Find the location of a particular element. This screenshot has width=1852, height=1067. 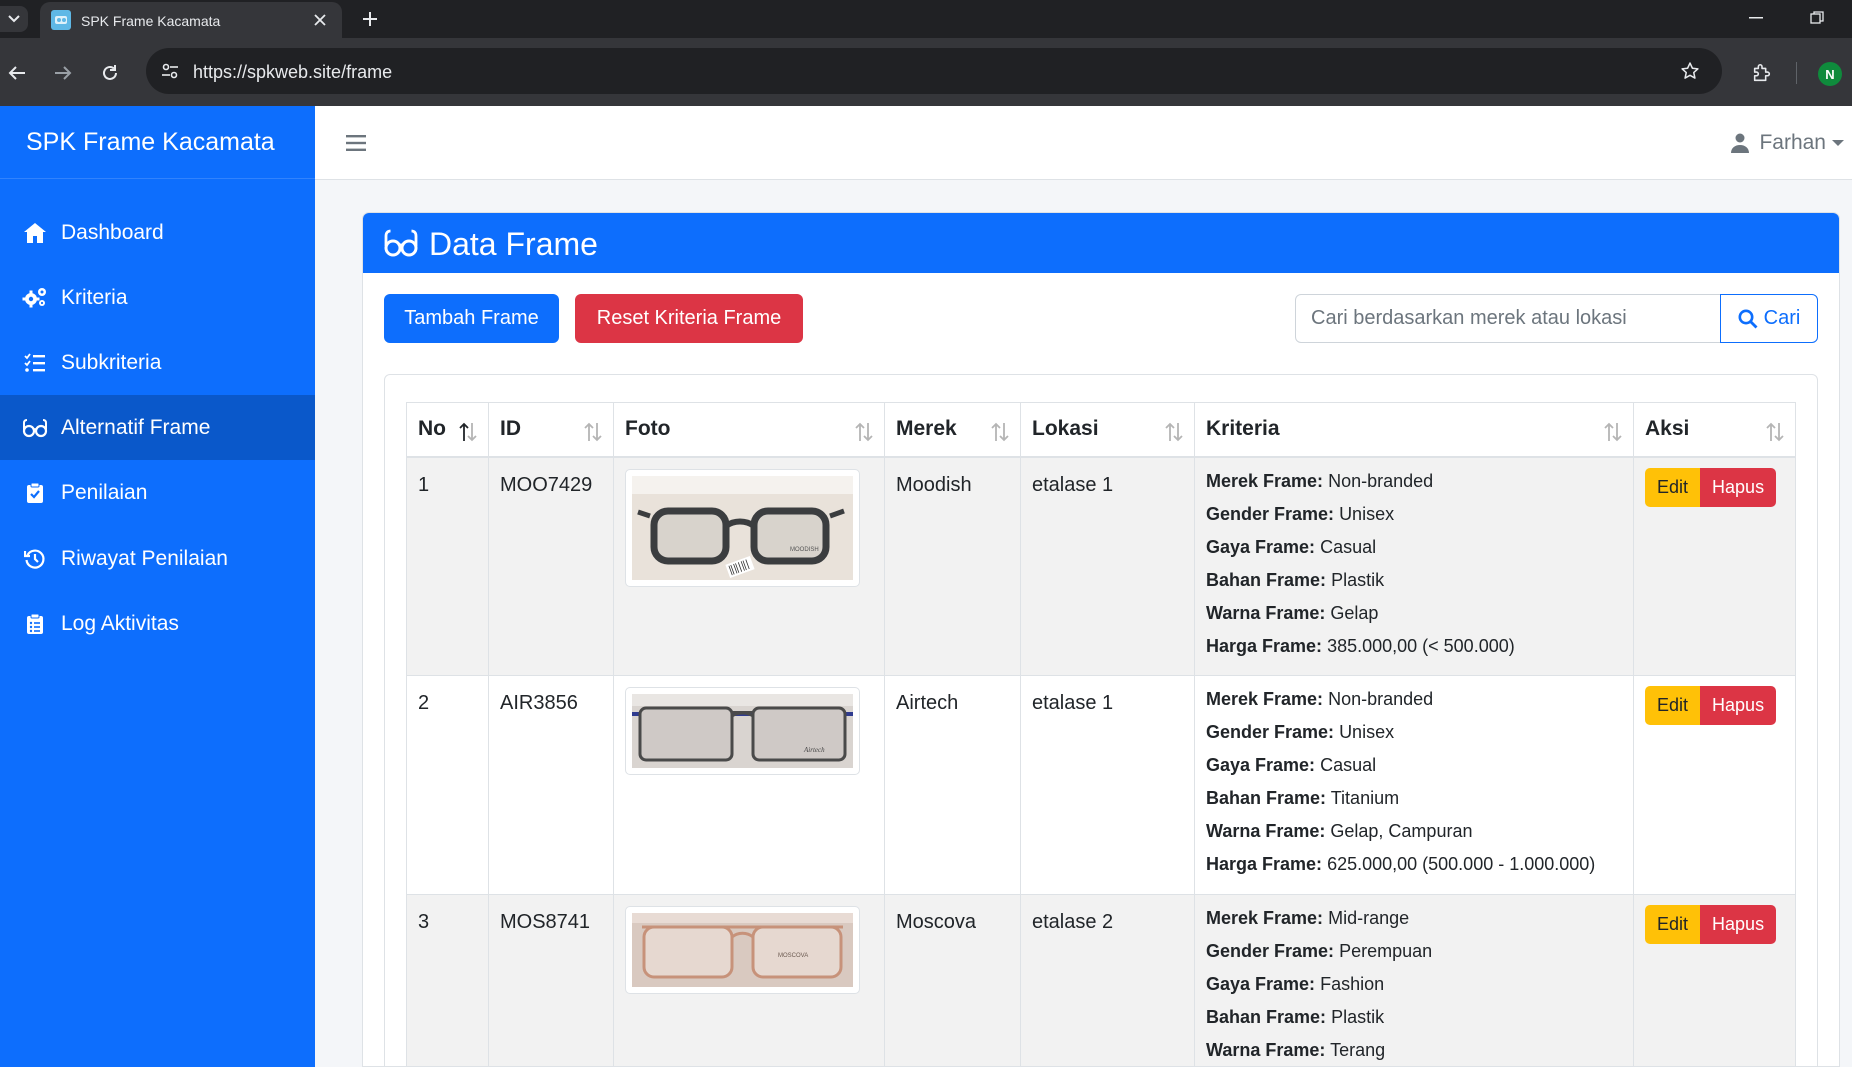

cell-lokasi: etalase 2 is located at coordinates (1107, 980).